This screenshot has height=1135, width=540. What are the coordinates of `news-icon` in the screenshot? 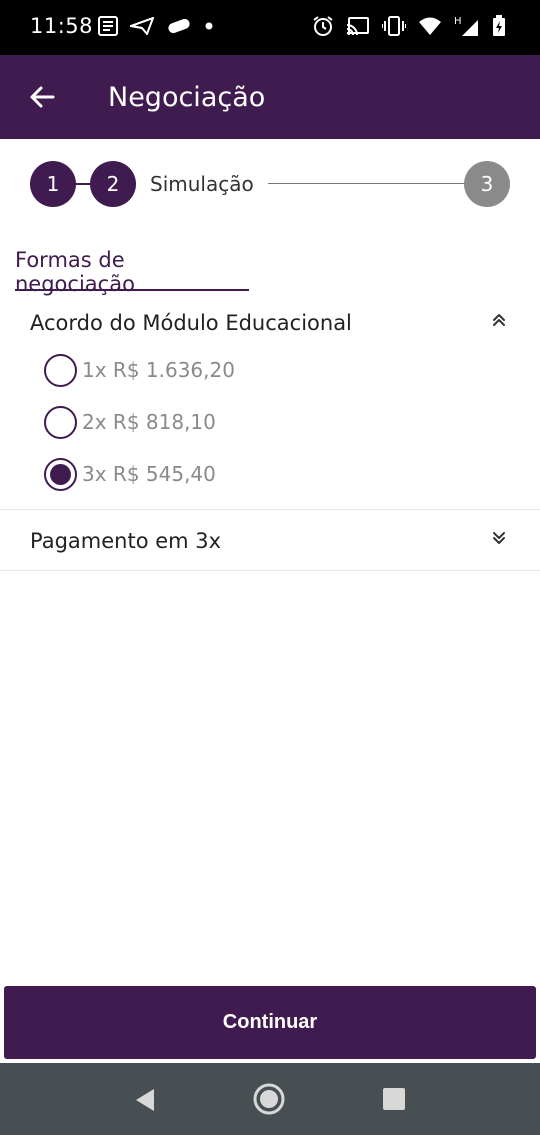 It's located at (108, 26).